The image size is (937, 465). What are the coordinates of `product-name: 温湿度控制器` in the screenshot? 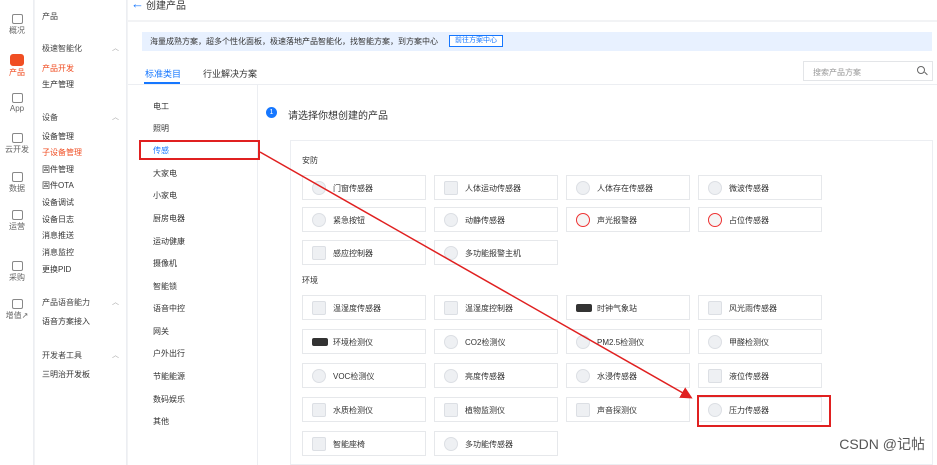 It's located at (489, 308).